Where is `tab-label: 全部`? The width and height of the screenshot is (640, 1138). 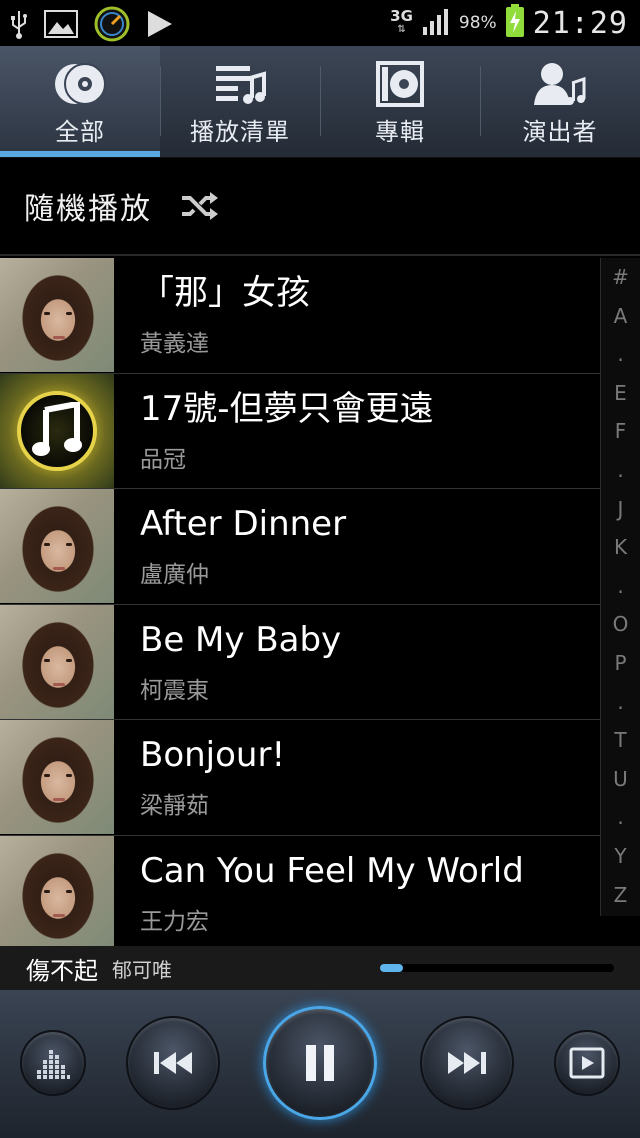
tab-label: 全部 is located at coordinates (80, 132).